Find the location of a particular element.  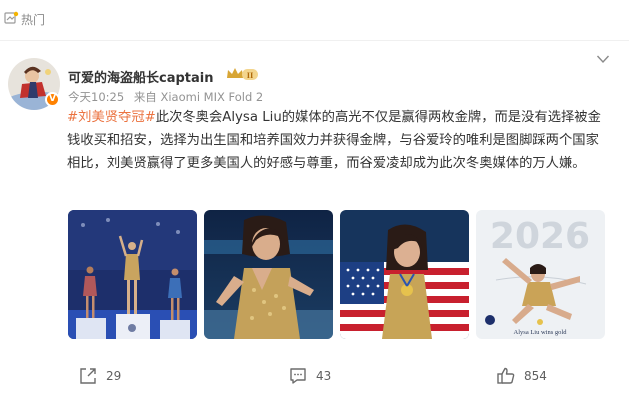

level-number: II is located at coordinates (250, 75).